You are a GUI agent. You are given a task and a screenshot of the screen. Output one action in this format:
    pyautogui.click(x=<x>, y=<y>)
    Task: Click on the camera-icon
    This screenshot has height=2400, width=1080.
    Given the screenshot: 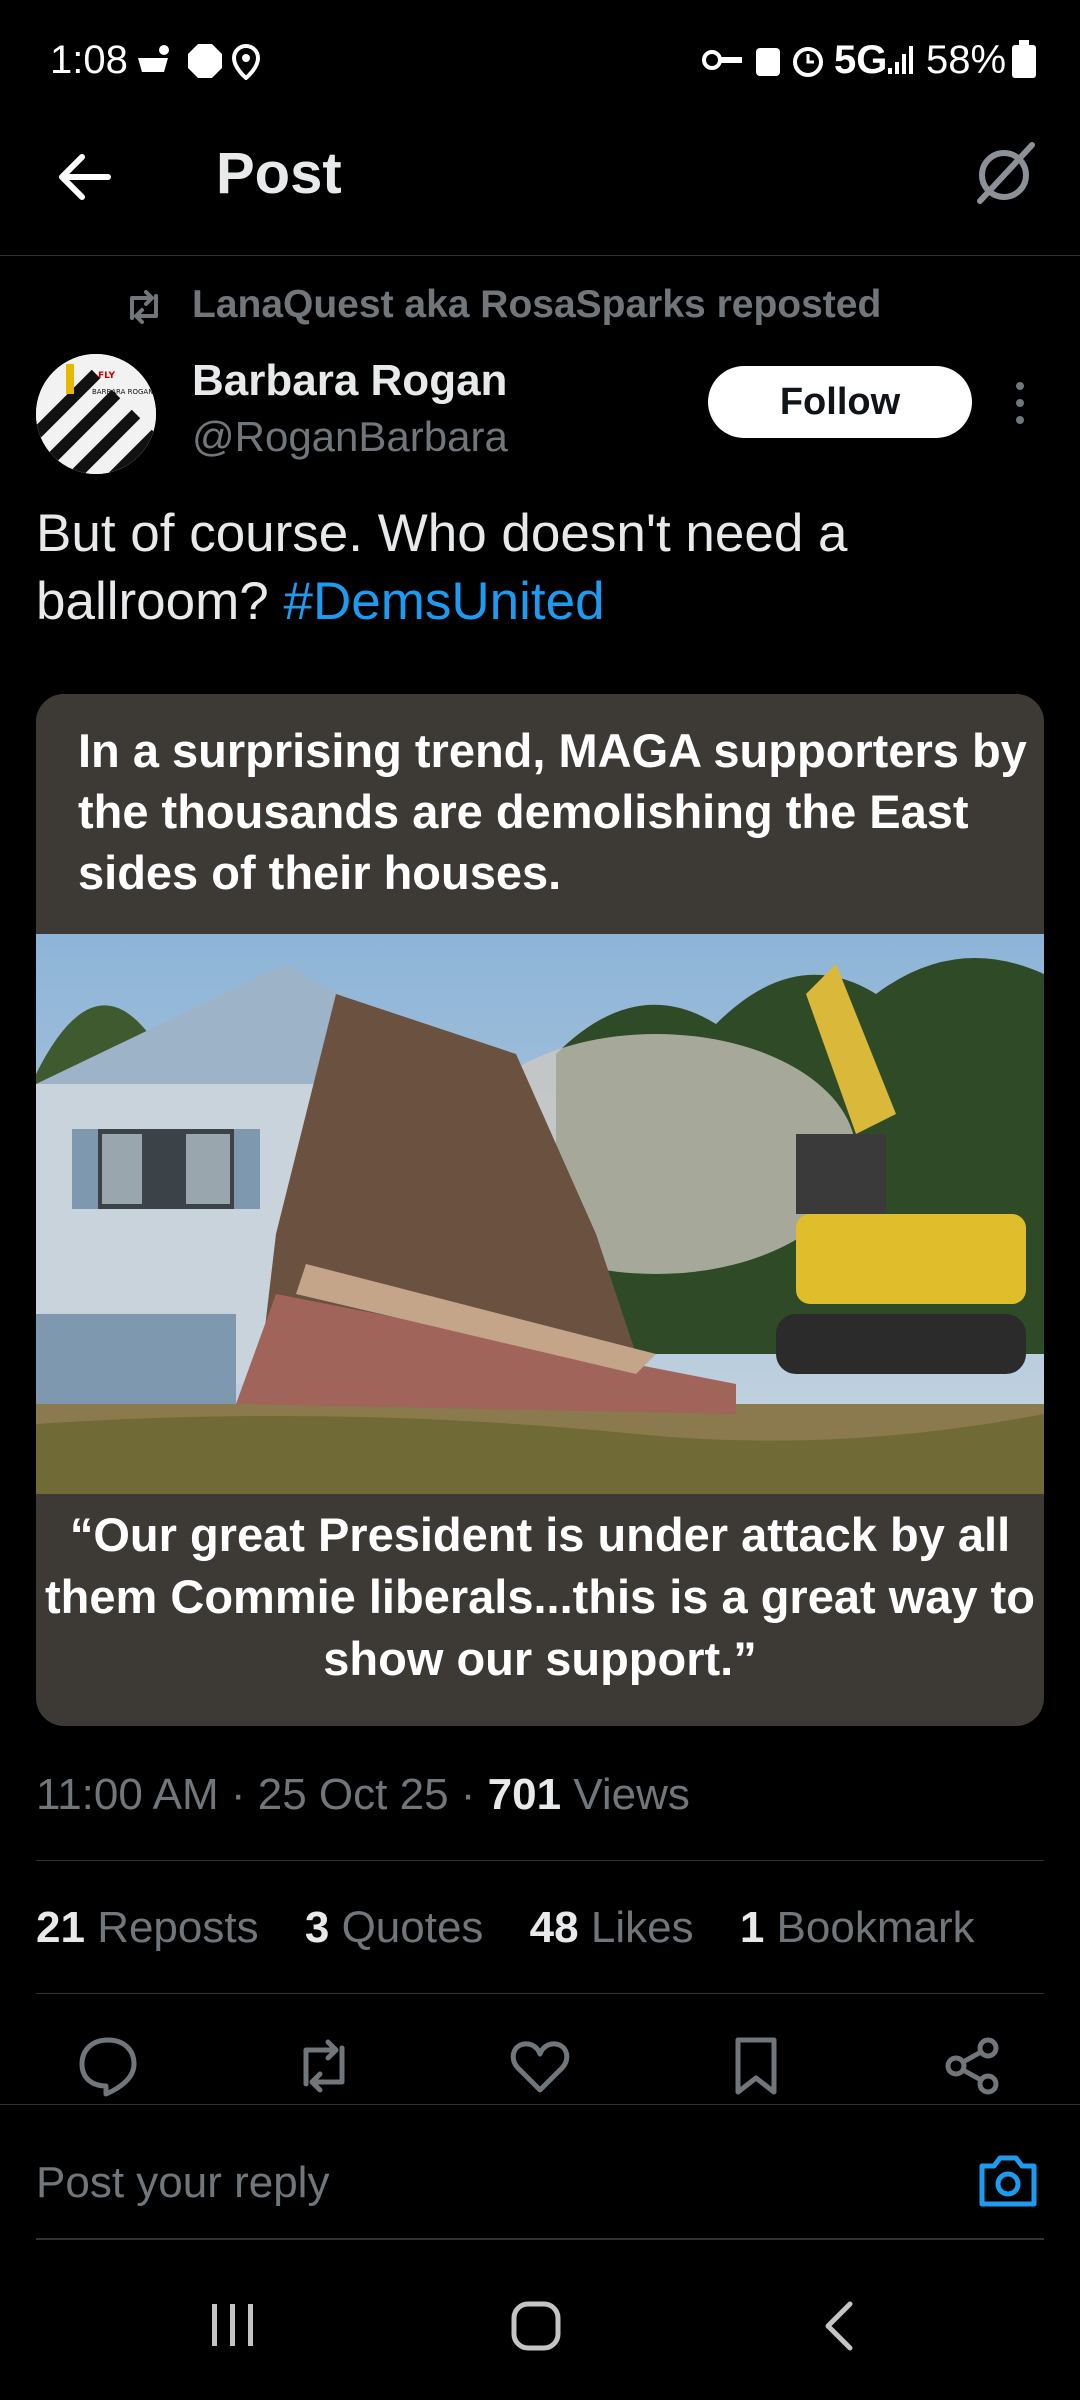 What is the action you would take?
    pyautogui.click(x=1008, y=2181)
    